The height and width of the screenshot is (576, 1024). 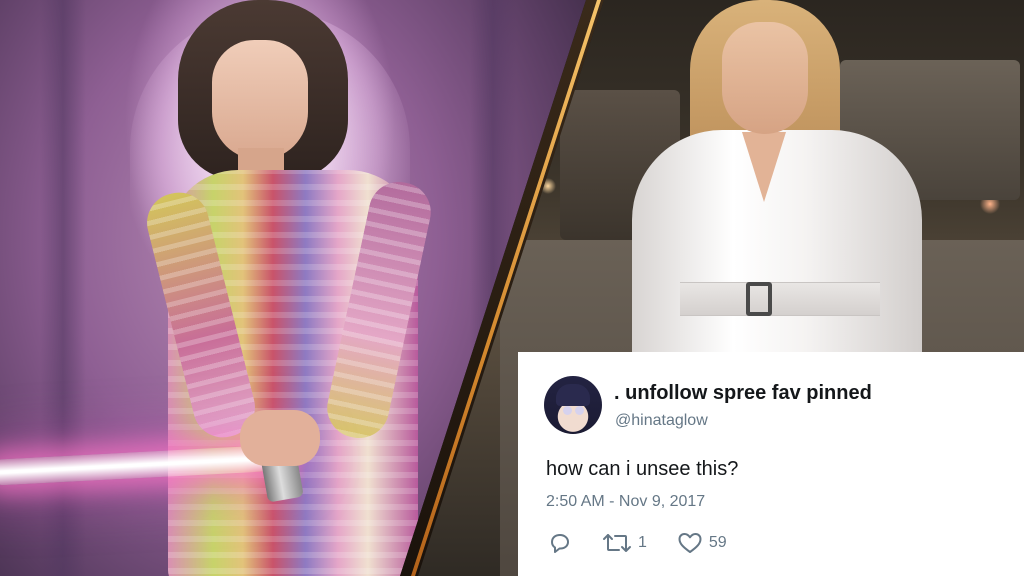 What do you see at coordinates (642, 469) in the screenshot?
I see `tweet-text: how can i unsee this?` at bounding box center [642, 469].